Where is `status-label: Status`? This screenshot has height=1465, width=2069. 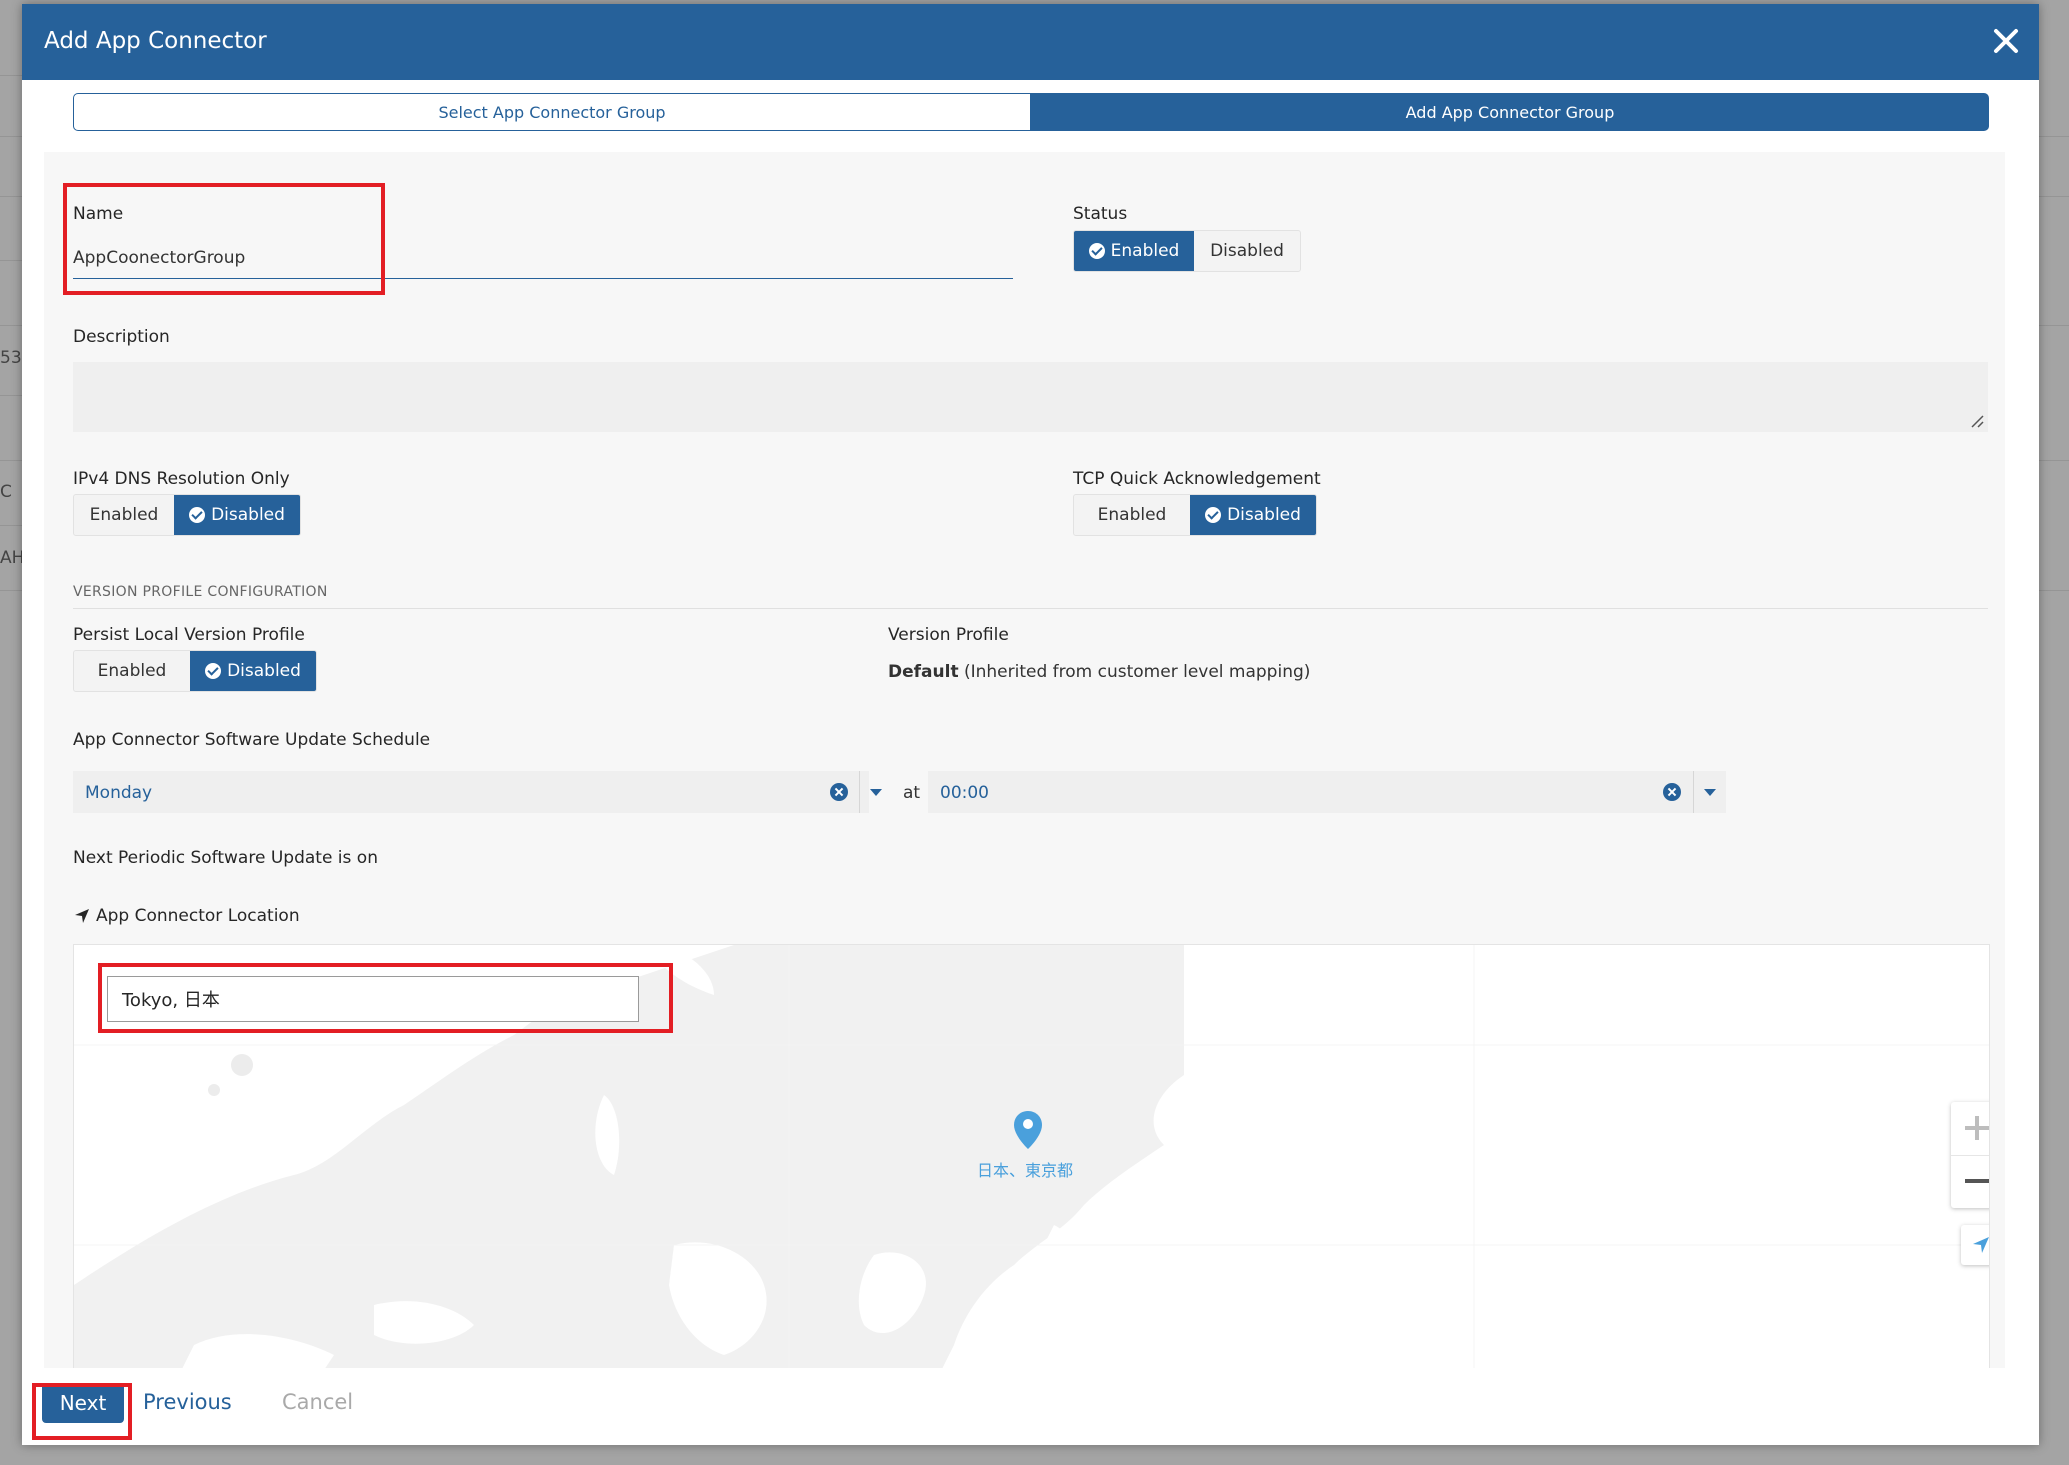
status-label: Status is located at coordinates (1100, 214).